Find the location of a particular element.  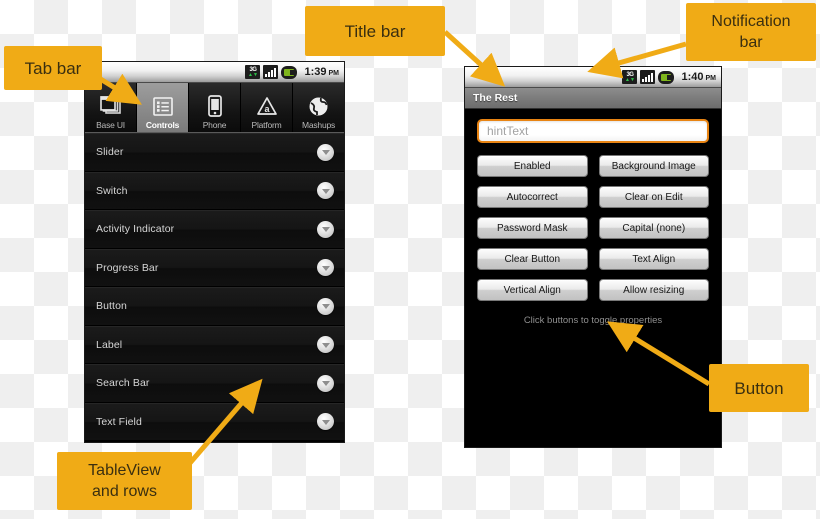

table-row: Button is located at coordinates (214, 306).